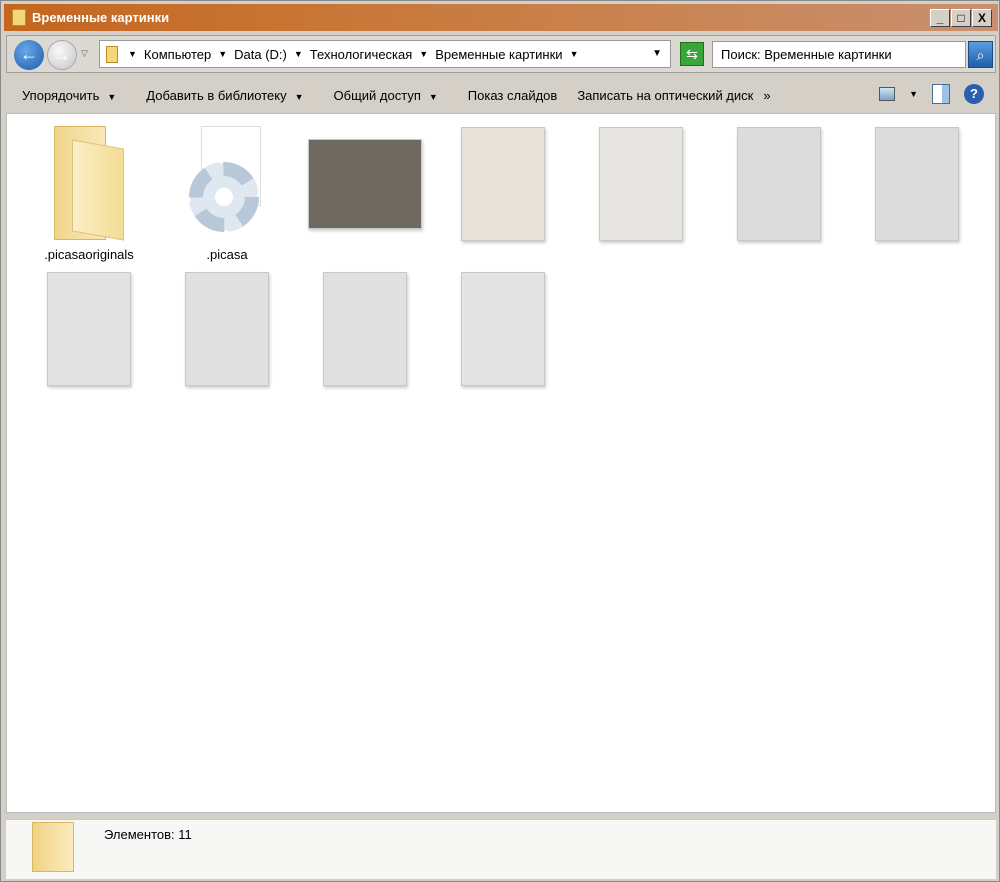 The width and height of the screenshot is (1000, 882). I want to click on item-count: Элементов: 11, so click(148, 834).